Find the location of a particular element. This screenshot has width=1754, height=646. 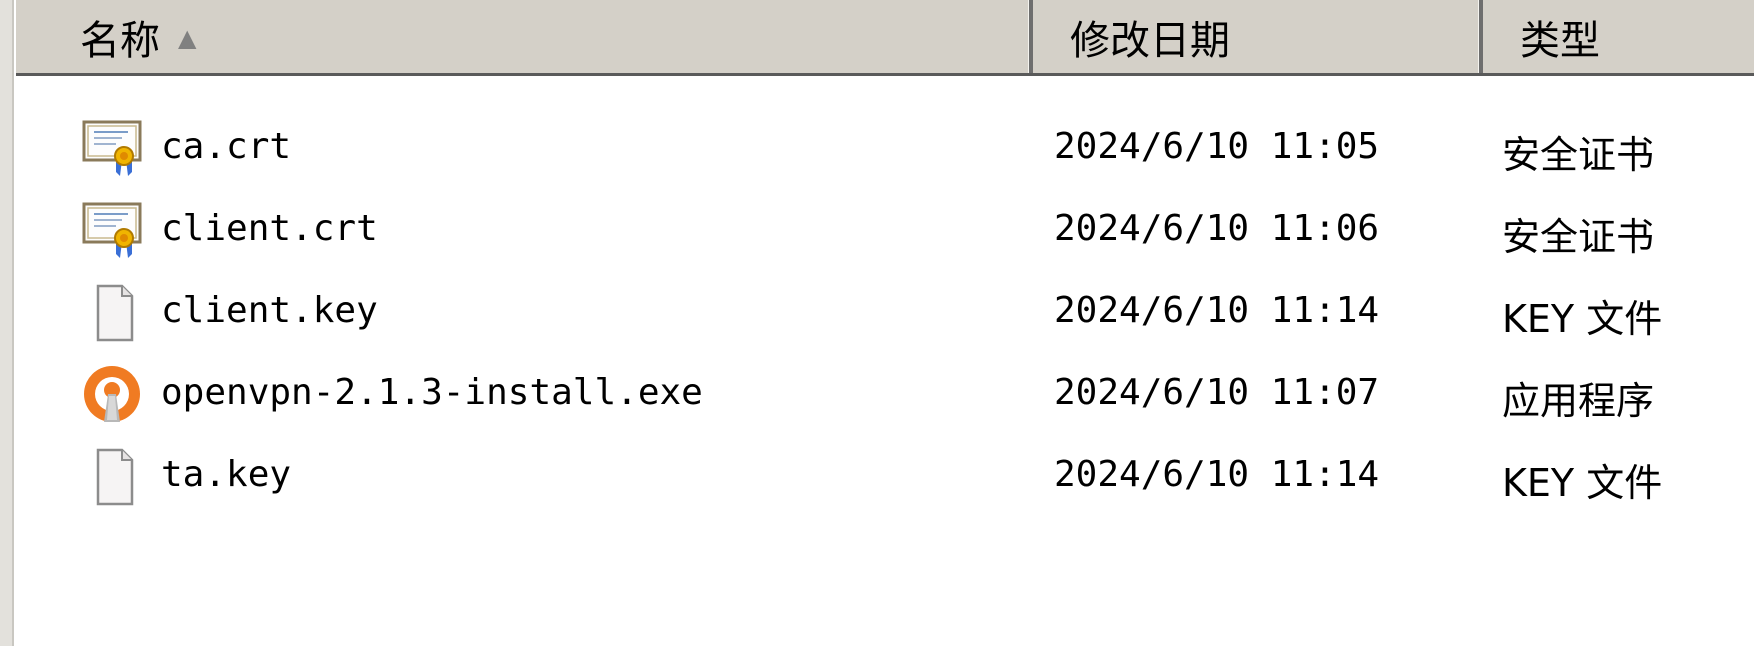

column-header-name-label: 名称 is located at coordinates (120, 40).